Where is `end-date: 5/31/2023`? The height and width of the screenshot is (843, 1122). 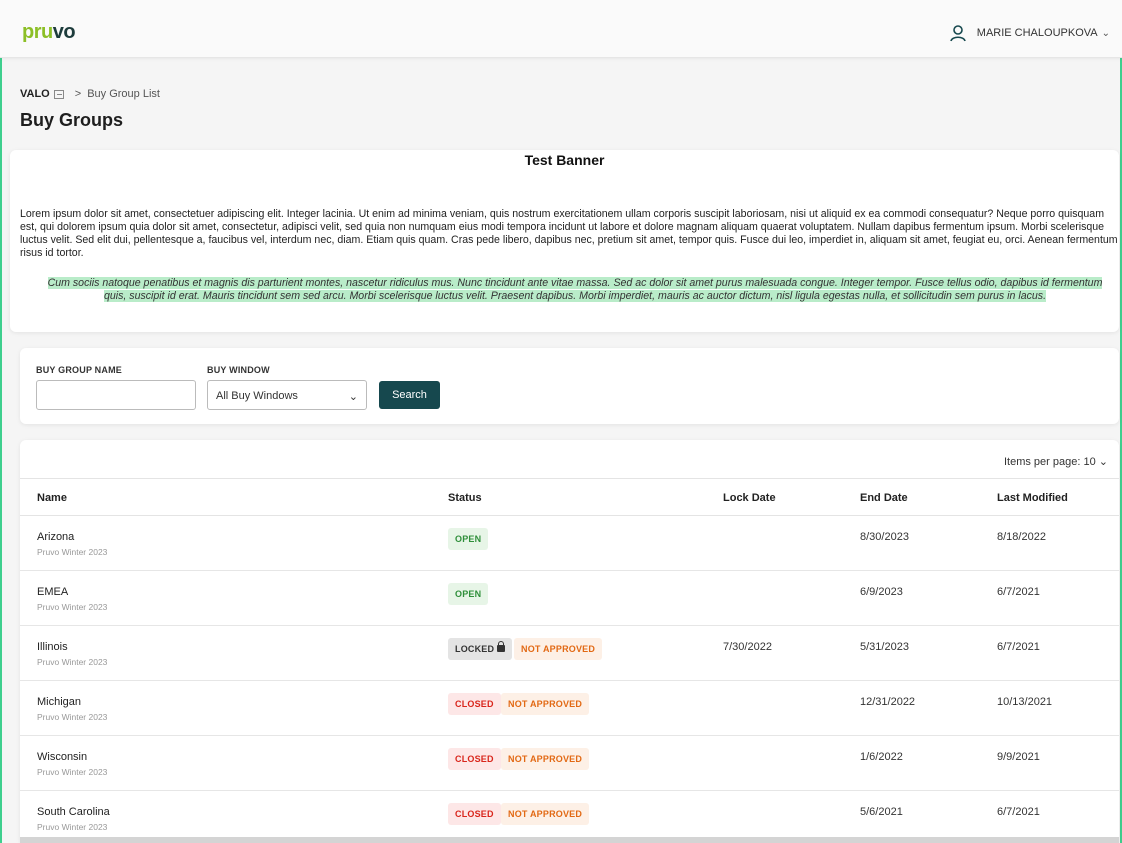
end-date: 5/31/2023 is located at coordinates (884, 647).